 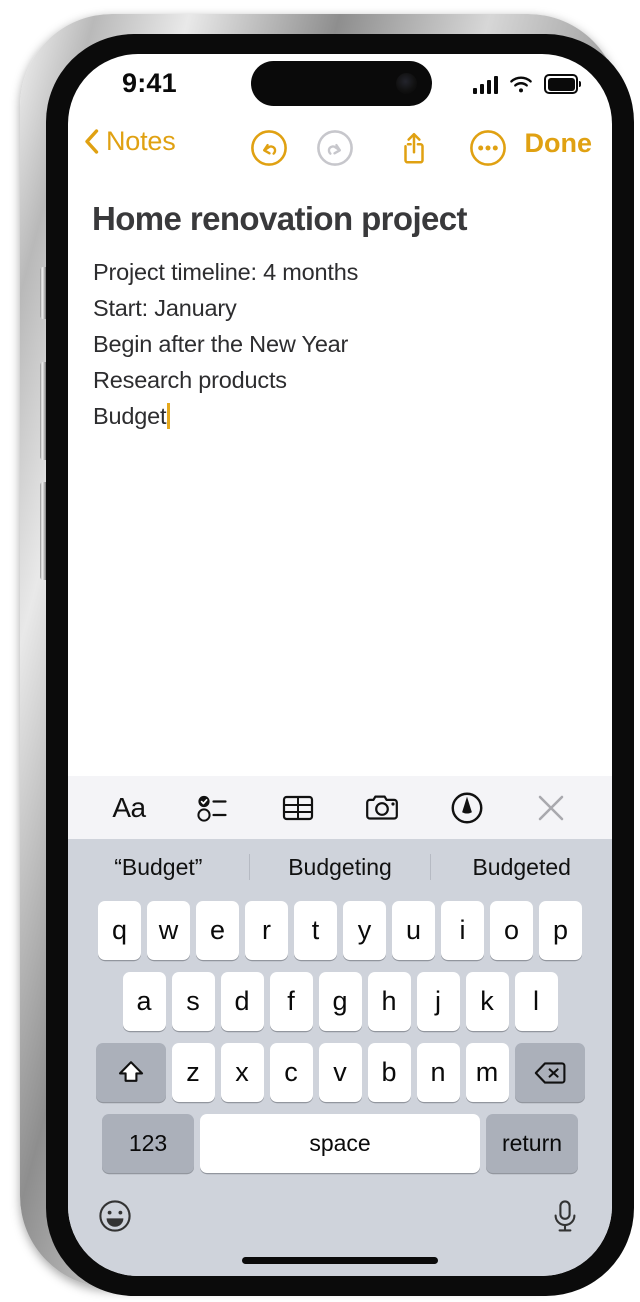 I want to click on status-bar: 9:41, so click(x=340, y=85).